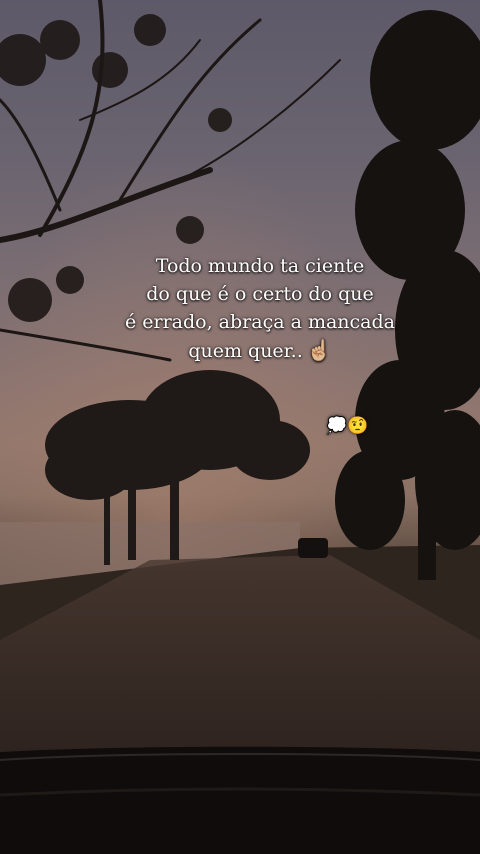 The width and height of the screenshot is (480, 854). What do you see at coordinates (245, 351) in the screenshot?
I see `caption-line-4-text: quem quer..` at bounding box center [245, 351].